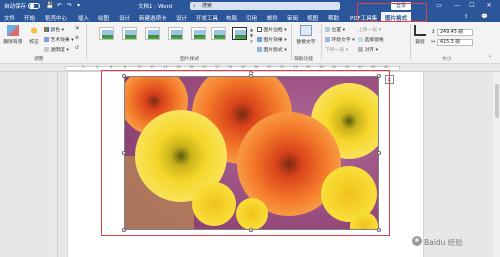  Describe the element at coordinates (439, 6) in the screenshot. I see `ribbon-display-icon: ▭` at that location.